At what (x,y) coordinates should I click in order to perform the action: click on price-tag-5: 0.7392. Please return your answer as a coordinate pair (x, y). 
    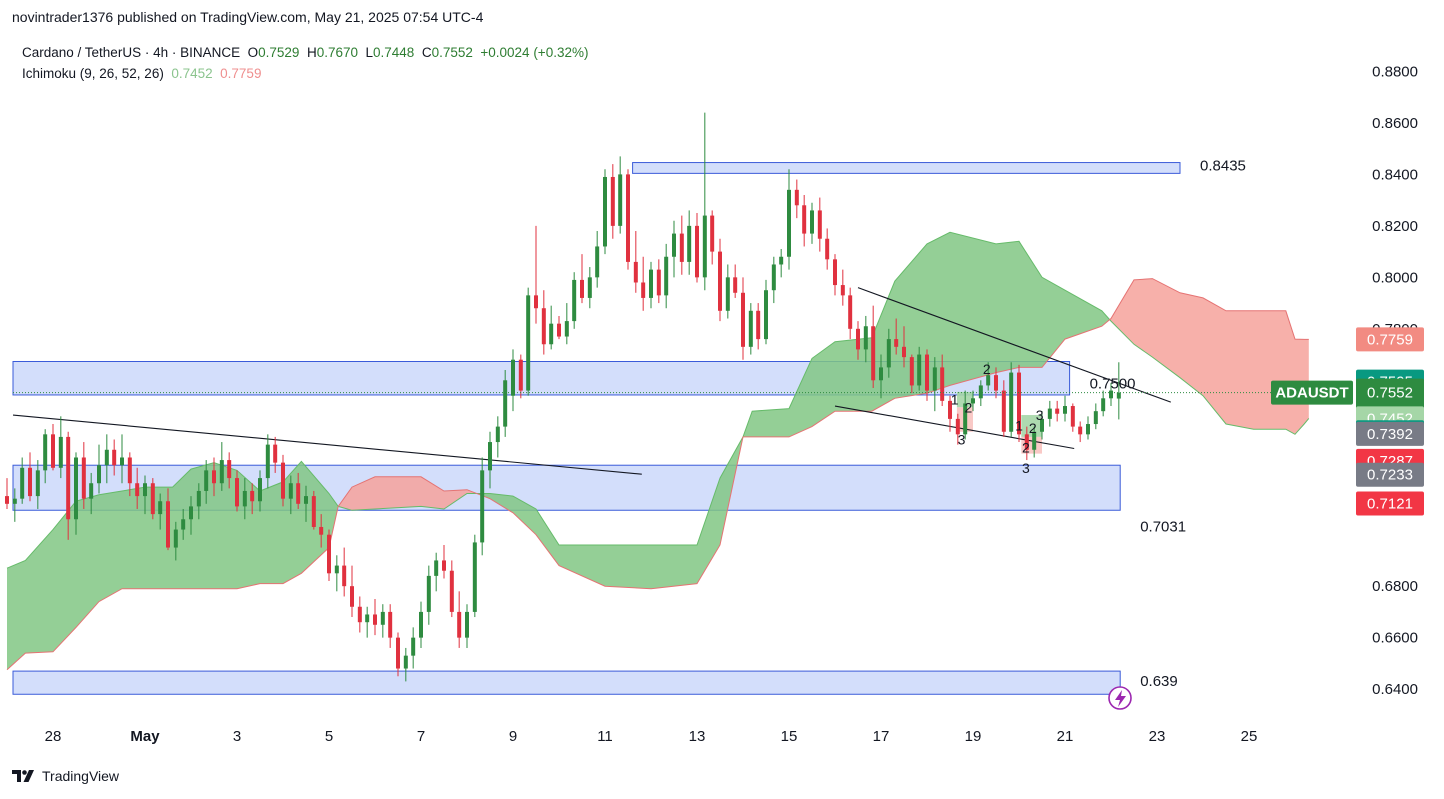
    Looking at the image, I should click on (1390, 433).